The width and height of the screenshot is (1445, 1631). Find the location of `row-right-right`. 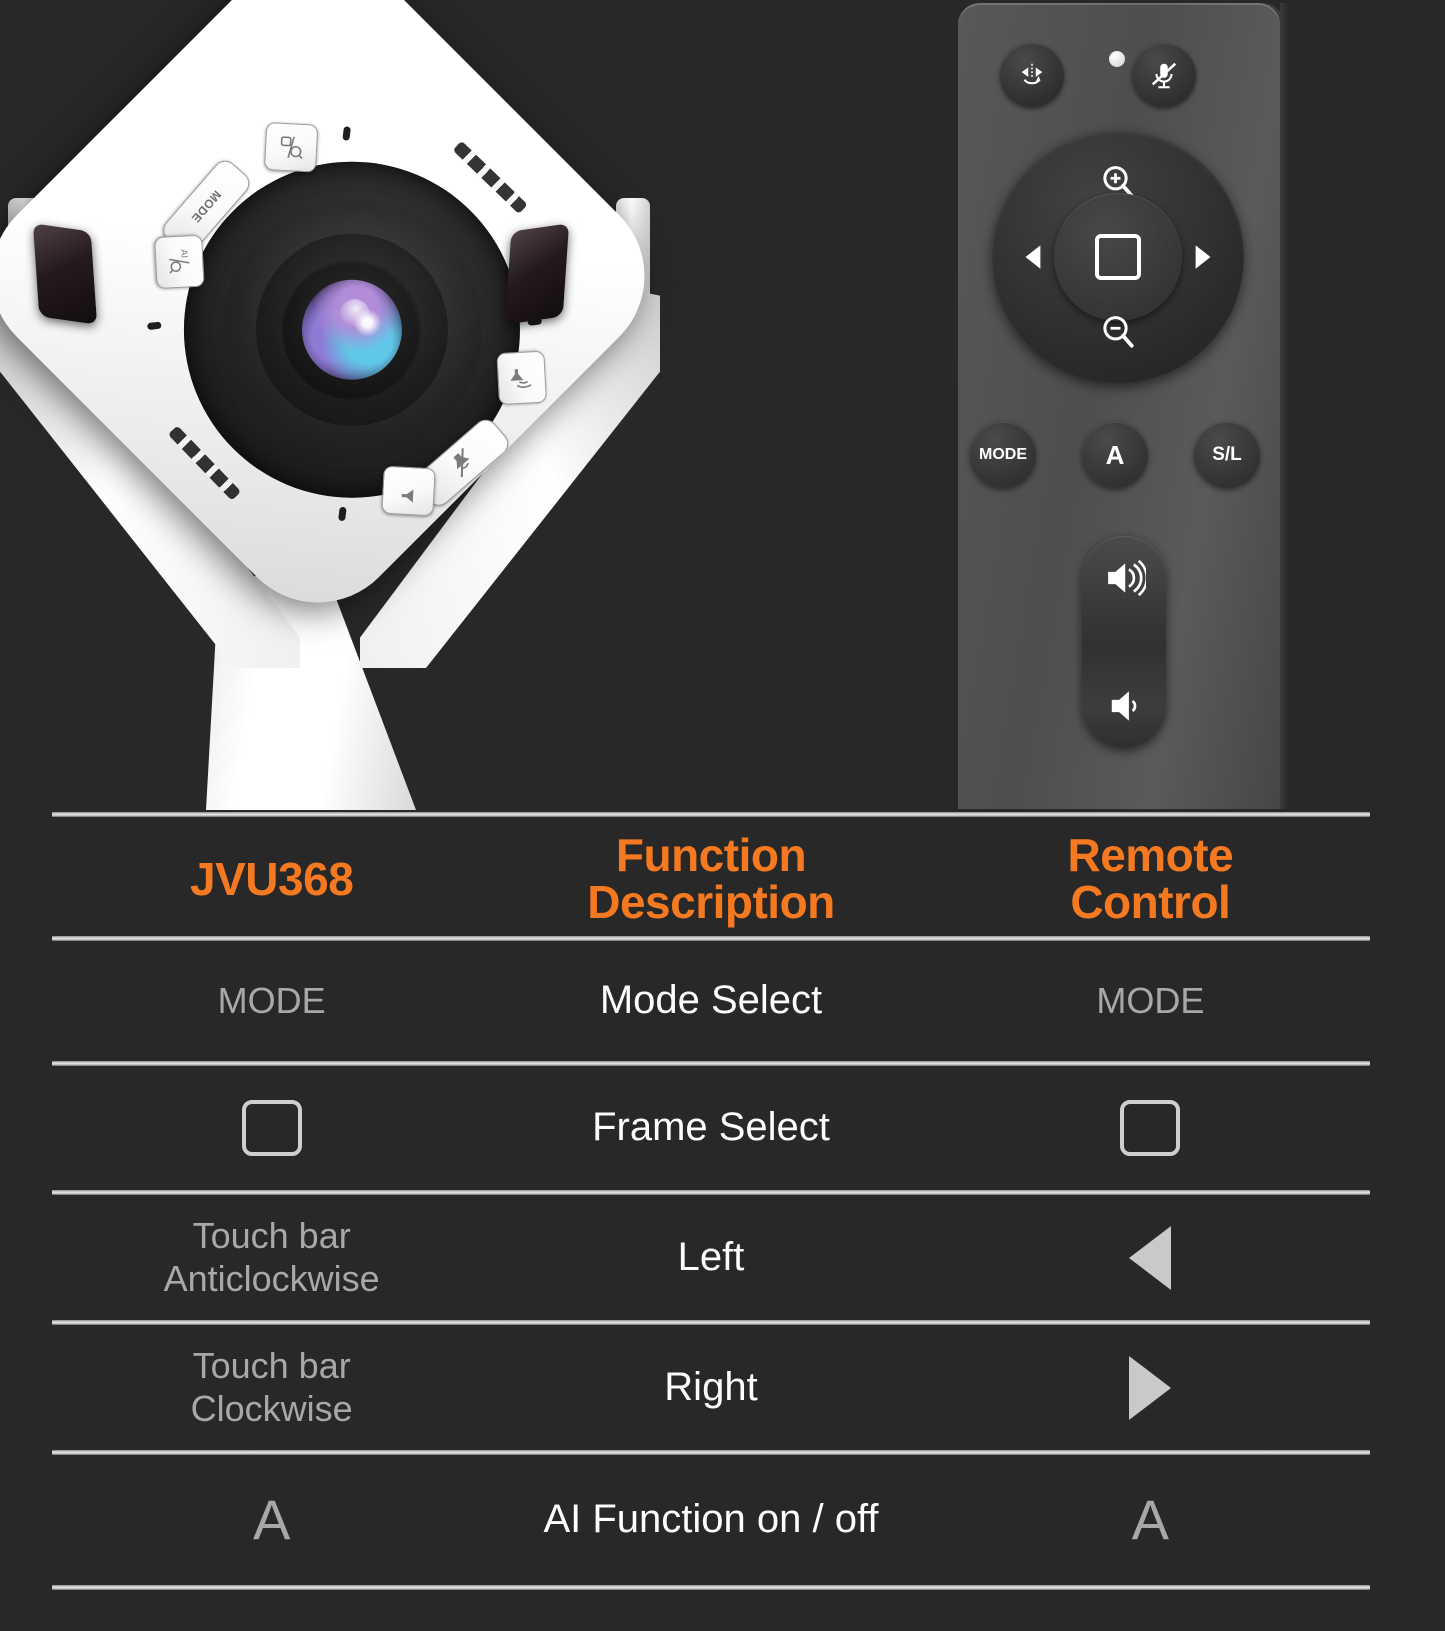

row-right-right is located at coordinates (1150, 1387).